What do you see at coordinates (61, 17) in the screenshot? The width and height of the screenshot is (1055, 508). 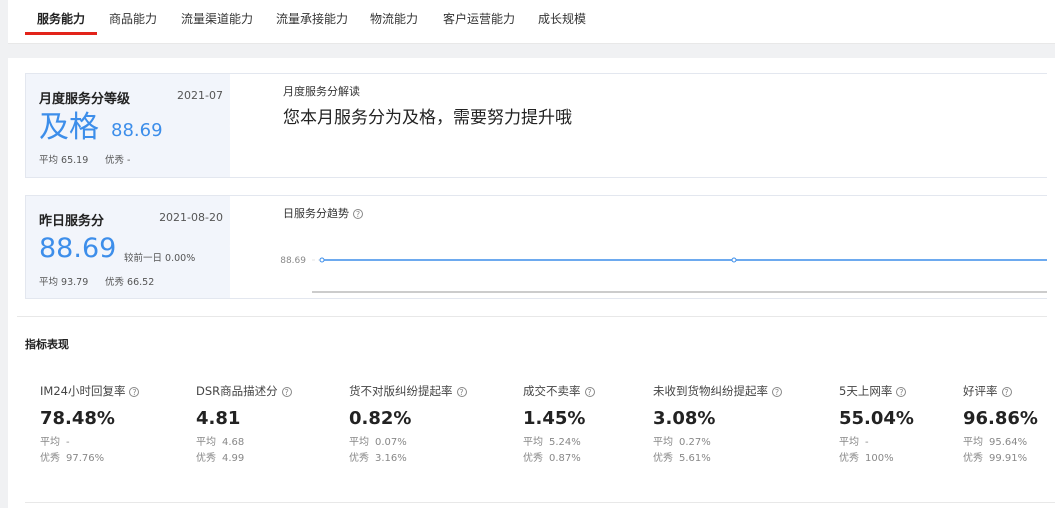 I see `tab-service: 服务能力` at bounding box center [61, 17].